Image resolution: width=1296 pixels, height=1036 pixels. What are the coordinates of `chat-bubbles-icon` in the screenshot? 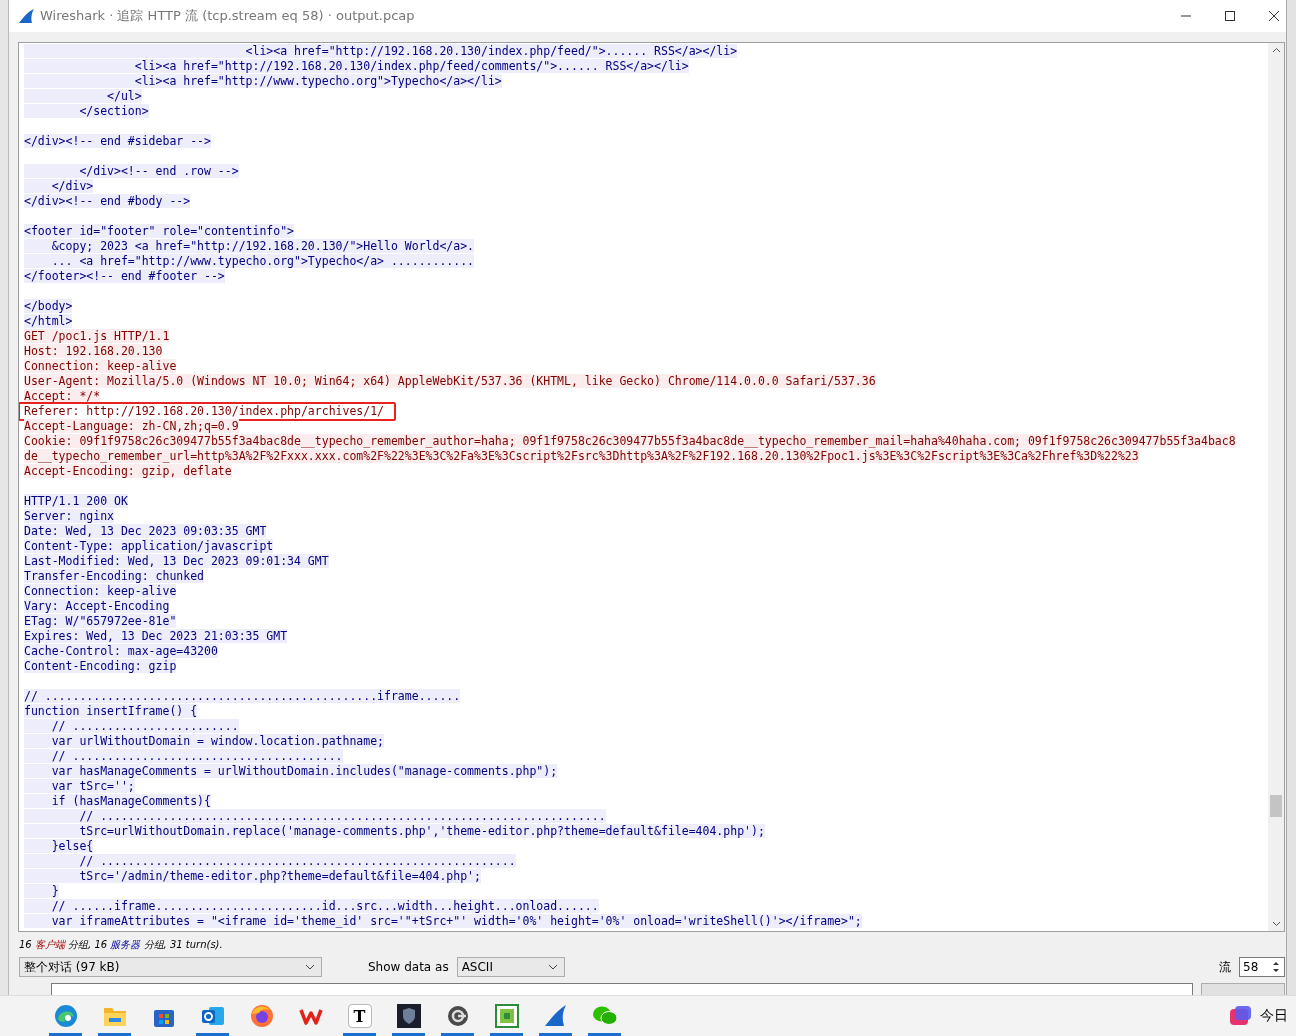 It's located at (604, 1016).